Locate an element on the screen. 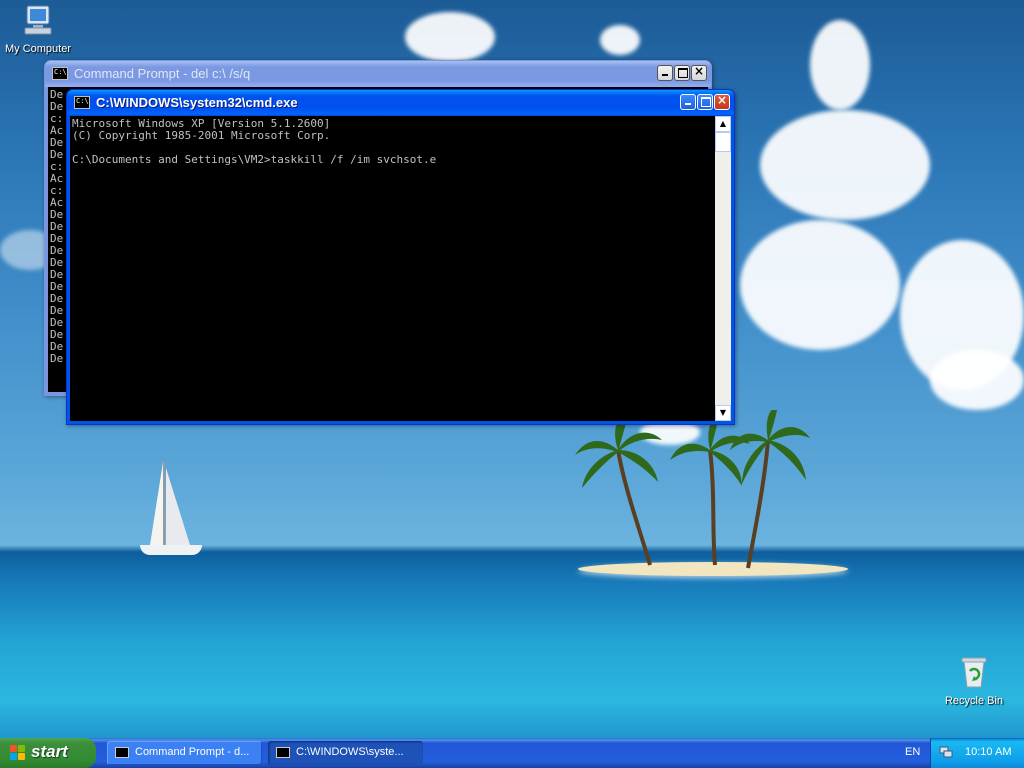  scroll-thumb is located at coordinates (723, 142).